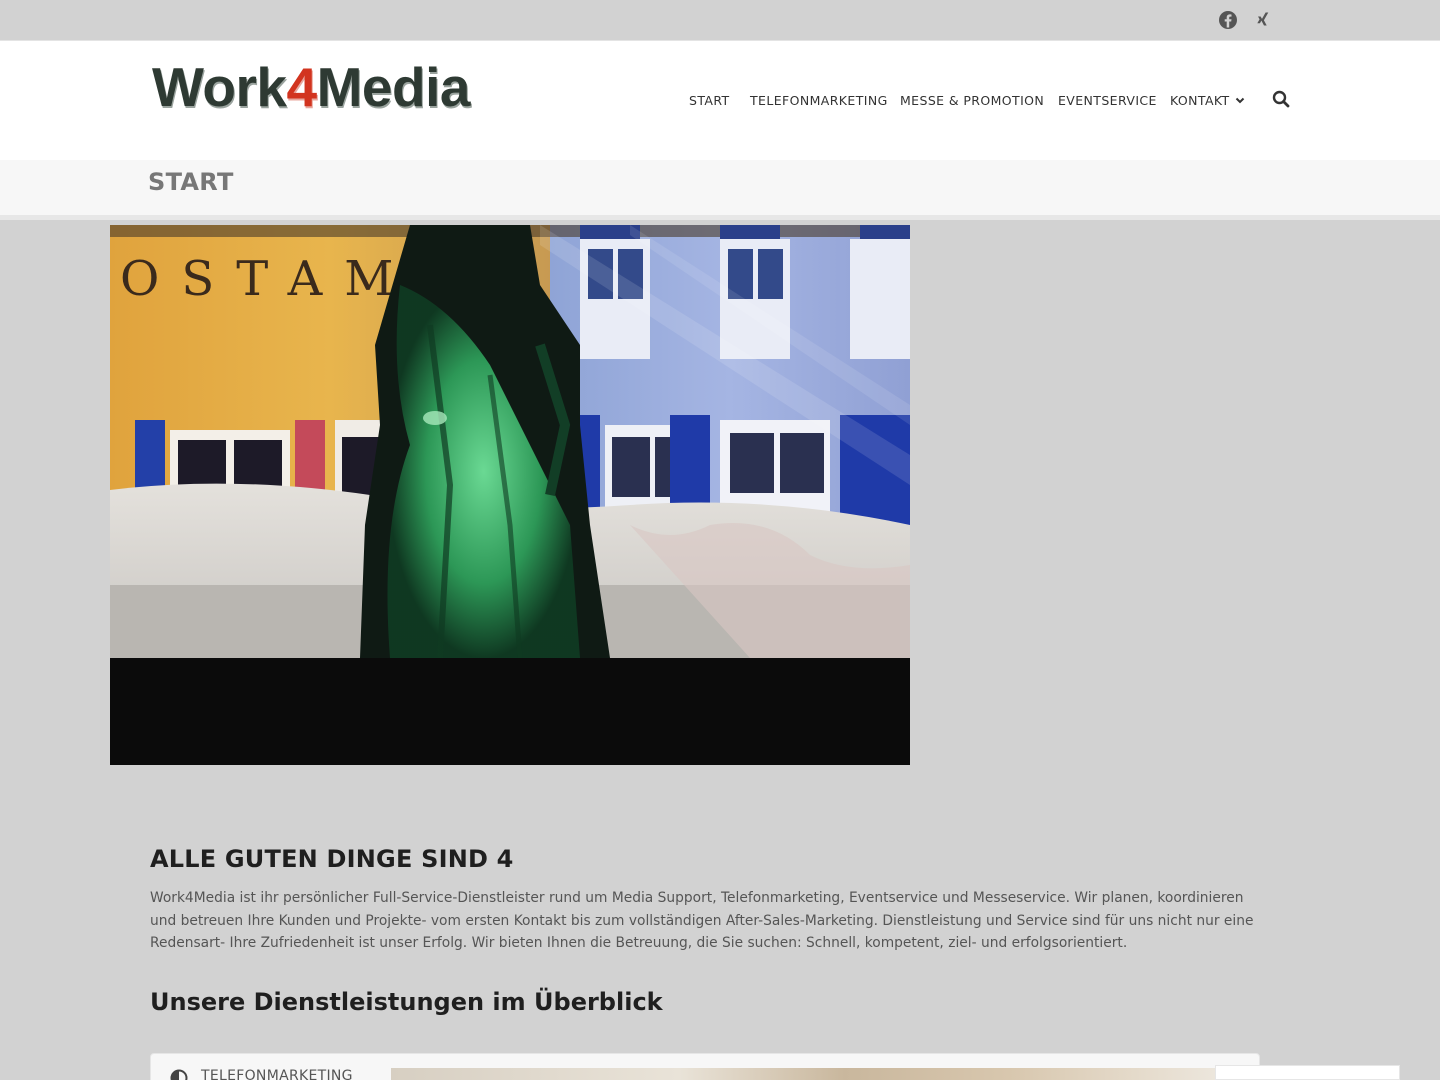 This screenshot has width=1440, height=1080. Describe the element at coordinates (1240, 100) in the screenshot. I see `chevron-down-icon` at that location.